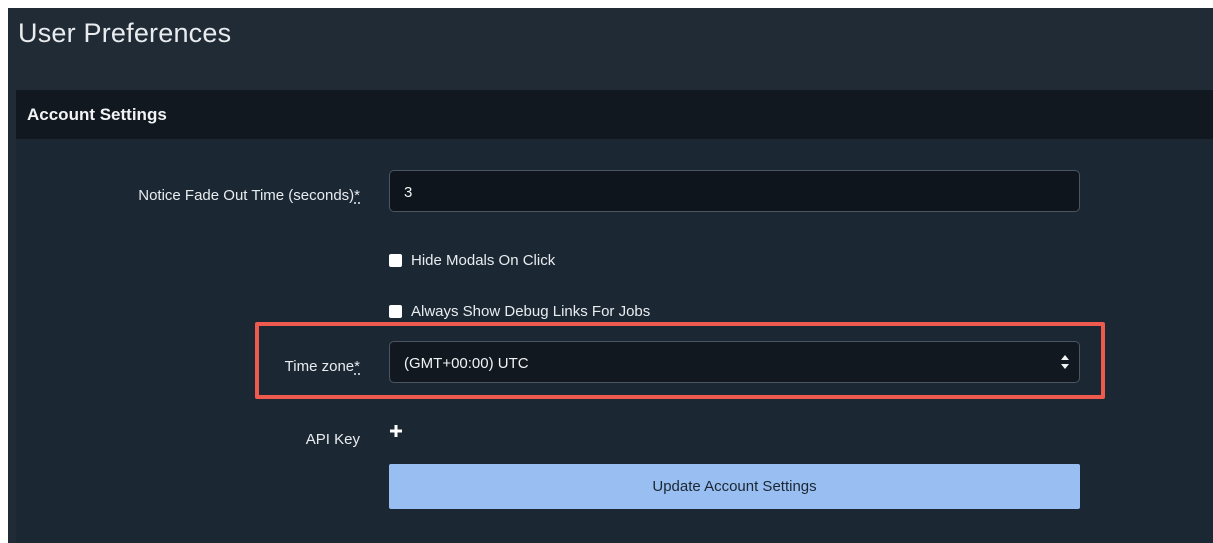 This screenshot has width=1213, height=543. What do you see at coordinates (531, 311) in the screenshot?
I see `debug-links-label: Always Show Debug Links For Jobs` at bounding box center [531, 311].